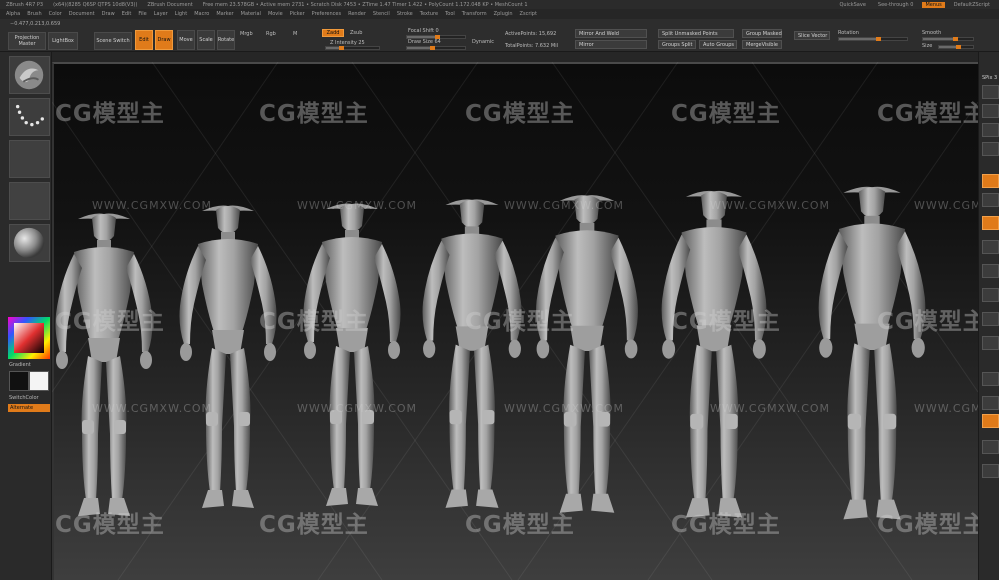  What do you see at coordinates (990, 200) in the screenshot?
I see `floor-button` at bounding box center [990, 200].